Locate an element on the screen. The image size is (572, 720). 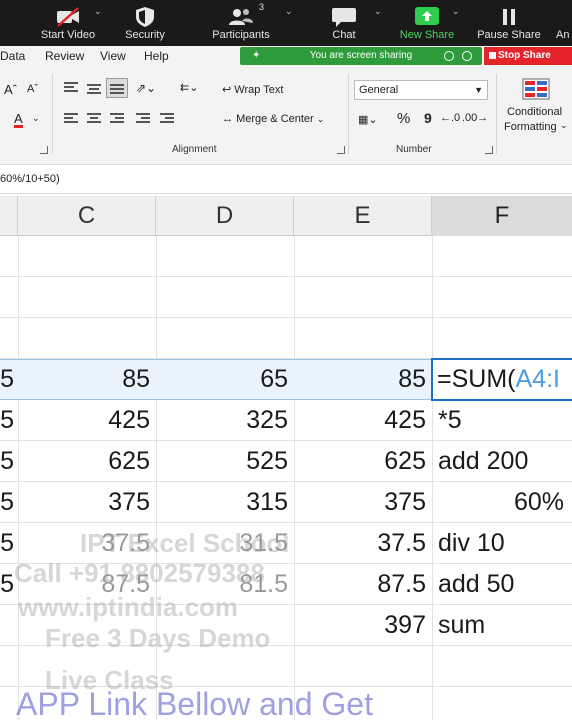
increase-font-size-icon: Aˆ is located at coordinates (10, 89).